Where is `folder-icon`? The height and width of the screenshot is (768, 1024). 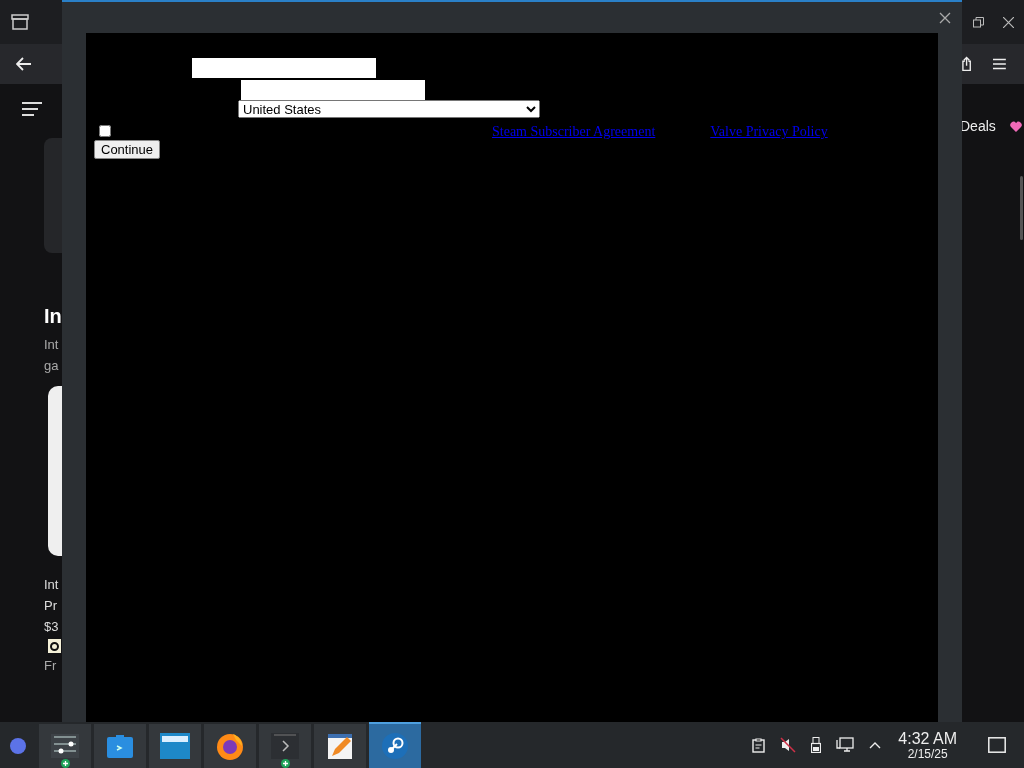 folder-icon is located at coordinates (175, 746).